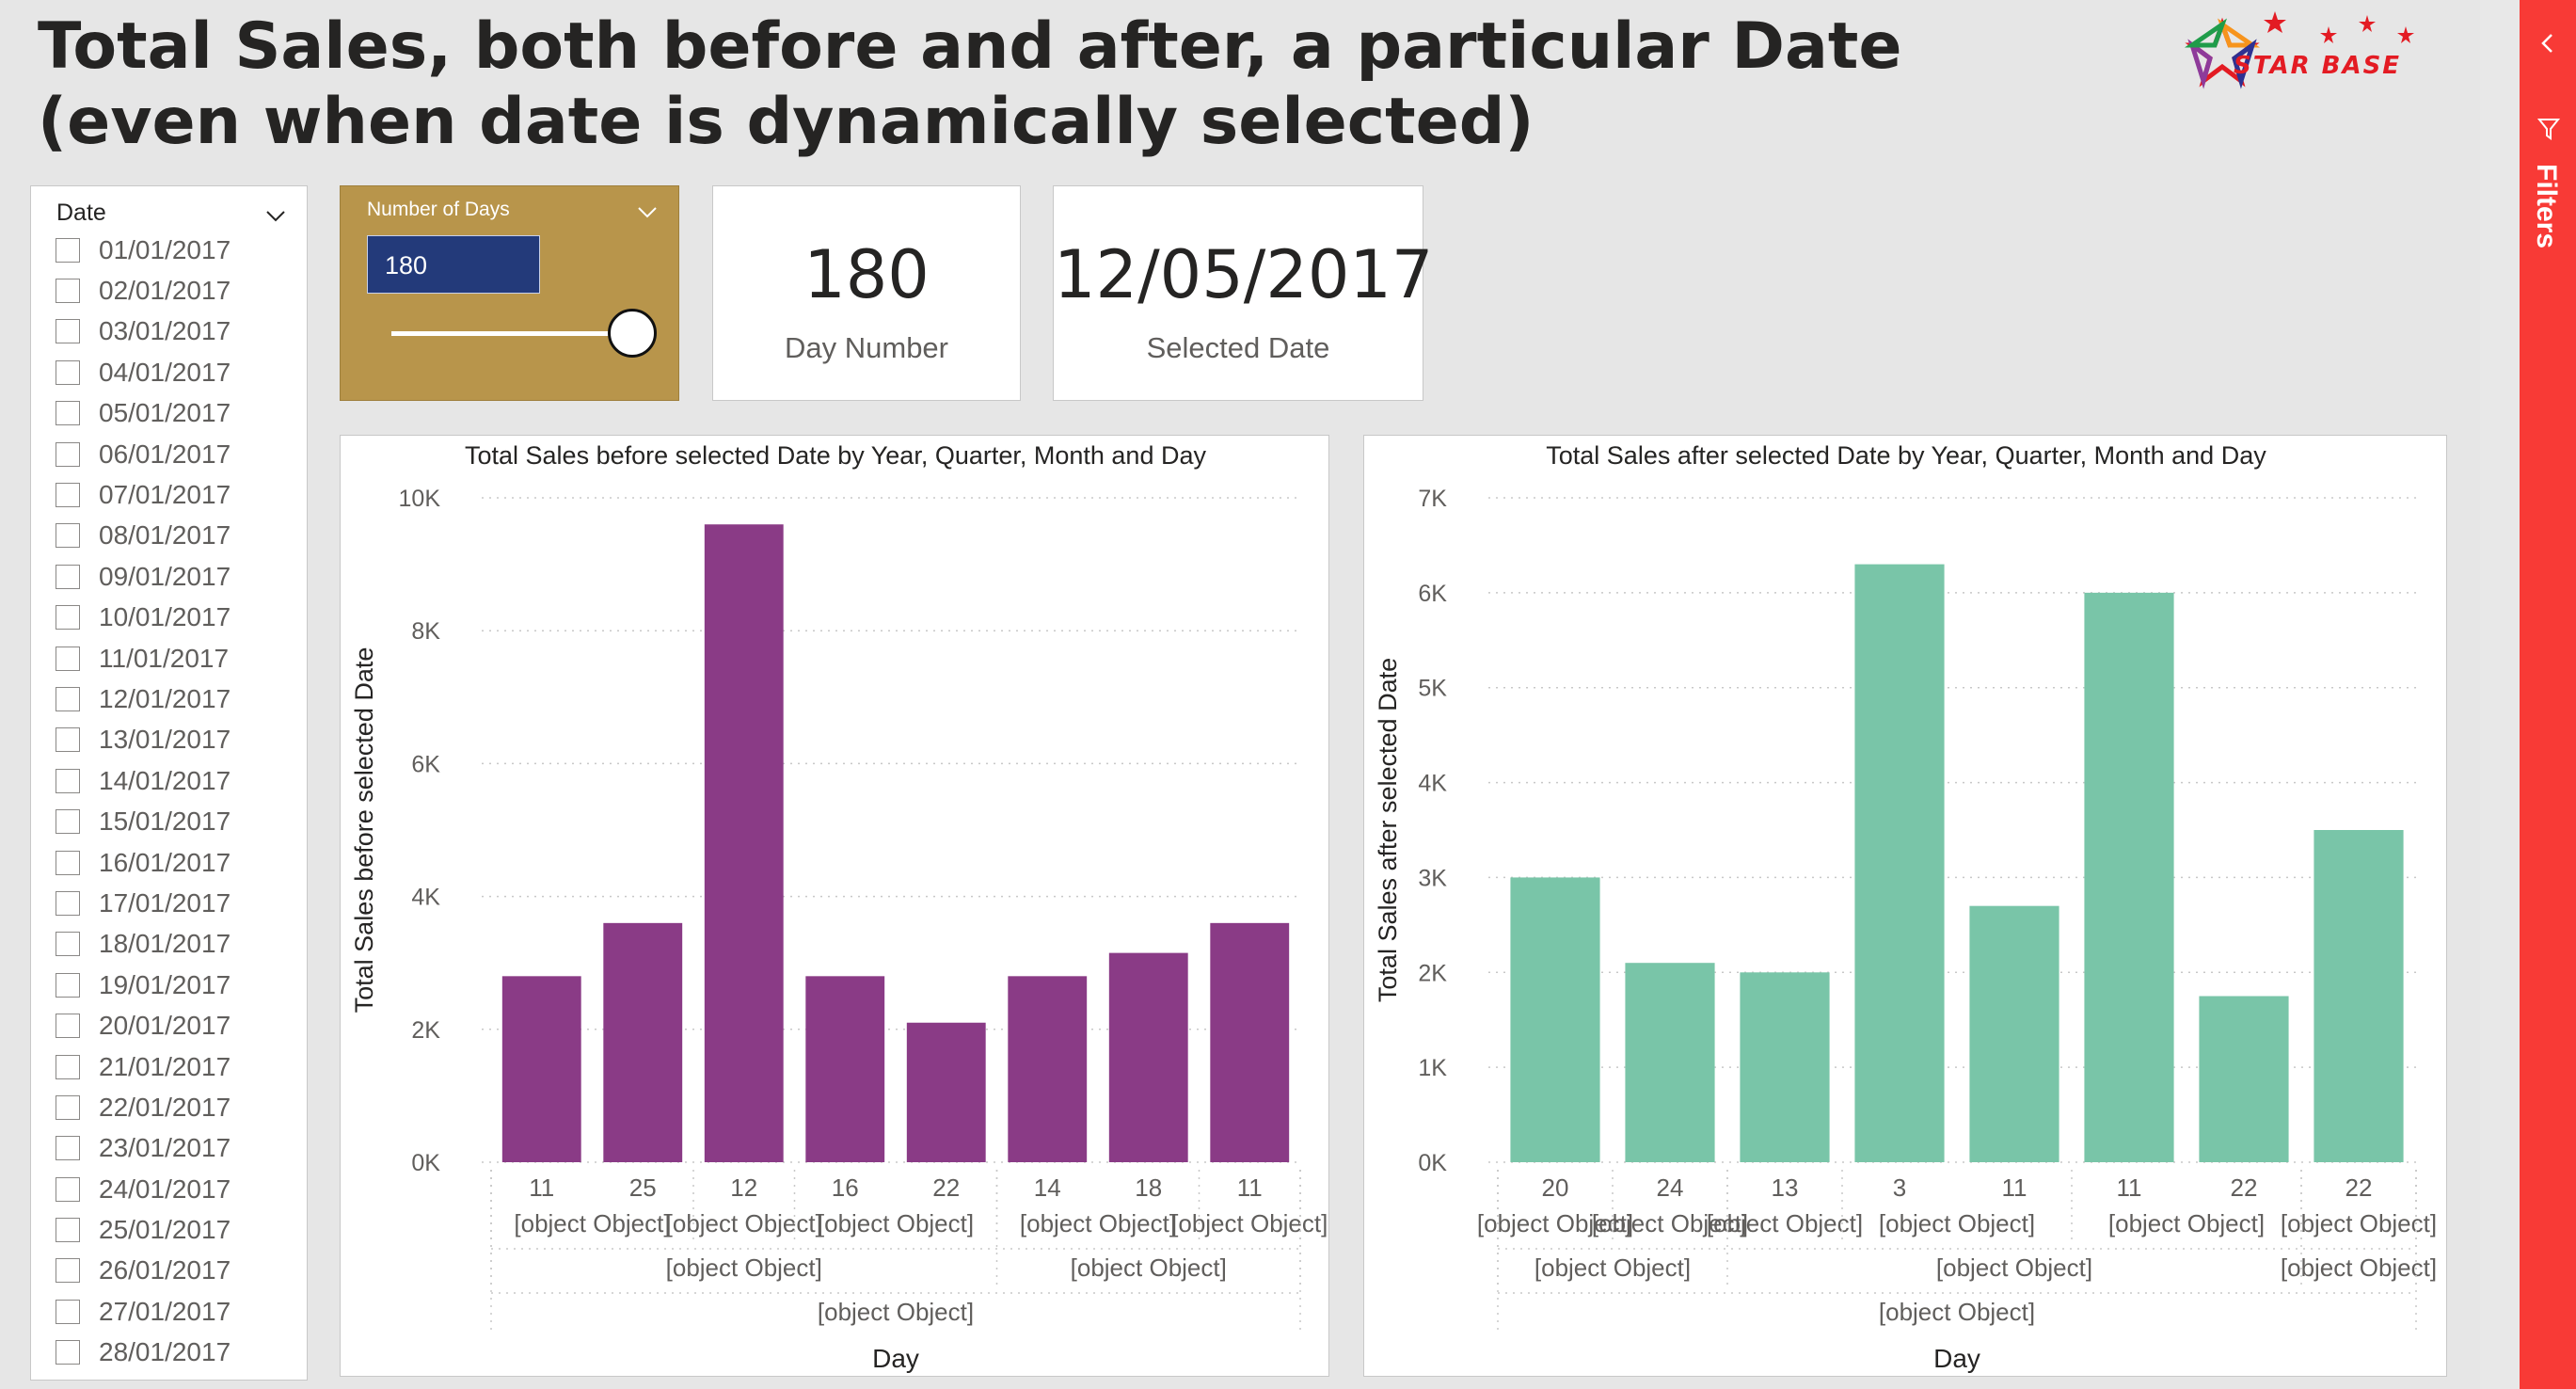 This screenshot has width=2576, height=1389. What do you see at coordinates (165, 862) in the screenshot?
I see `date-slicer-item-label: 16/01/2017` at bounding box center [165, 862].